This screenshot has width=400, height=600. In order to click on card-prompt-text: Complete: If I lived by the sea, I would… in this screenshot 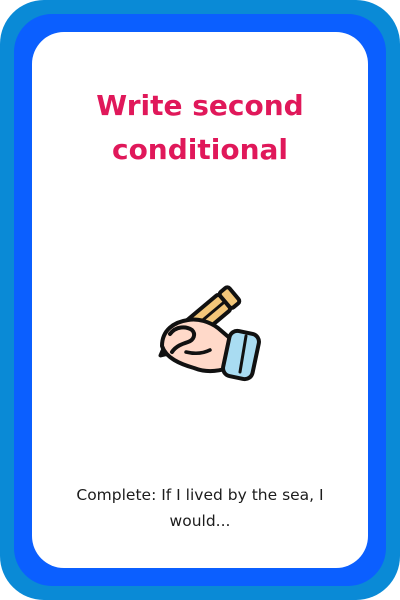, I will do `click(200, 508)`.